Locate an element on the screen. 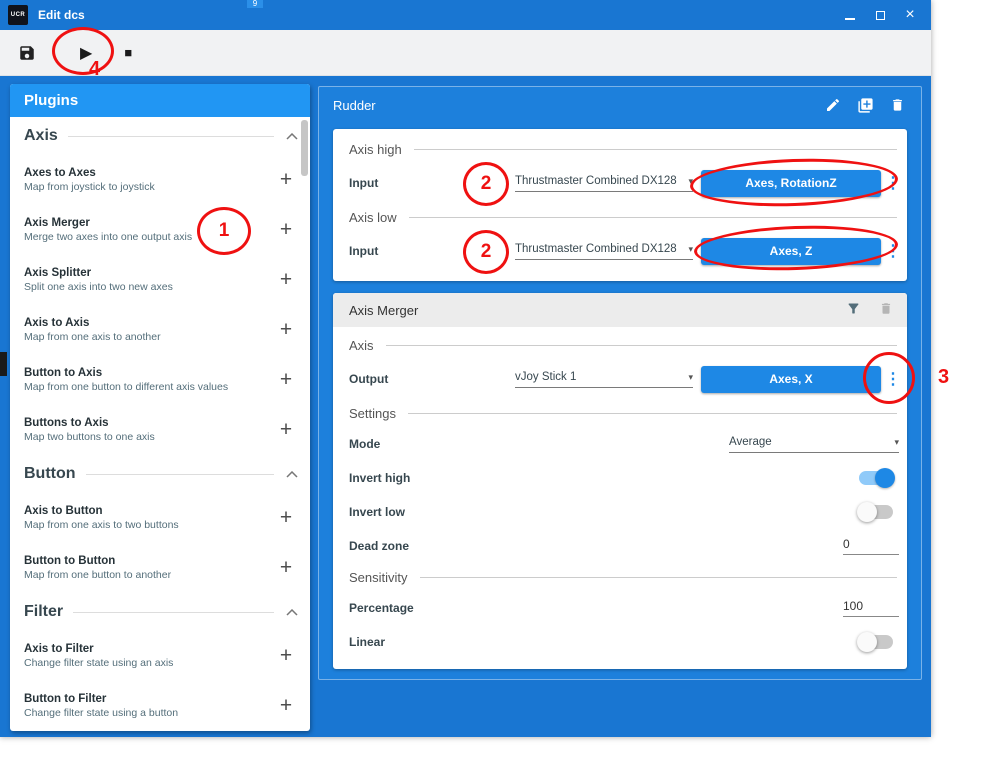 Image resolution: width=1000 pixels, height=763 pixels. plugin-desc: Merge two axes into one output axis is located at coordinates (108, 237).